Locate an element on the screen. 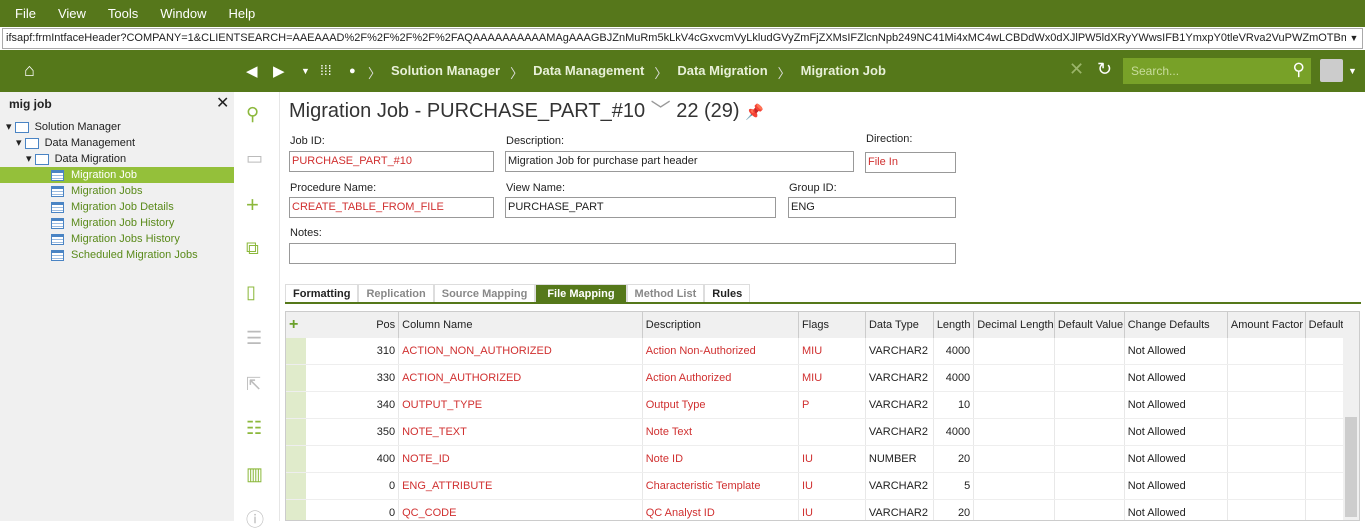  column-header-decimal-length: Decimal Length is located at coordinates (1014, 325).